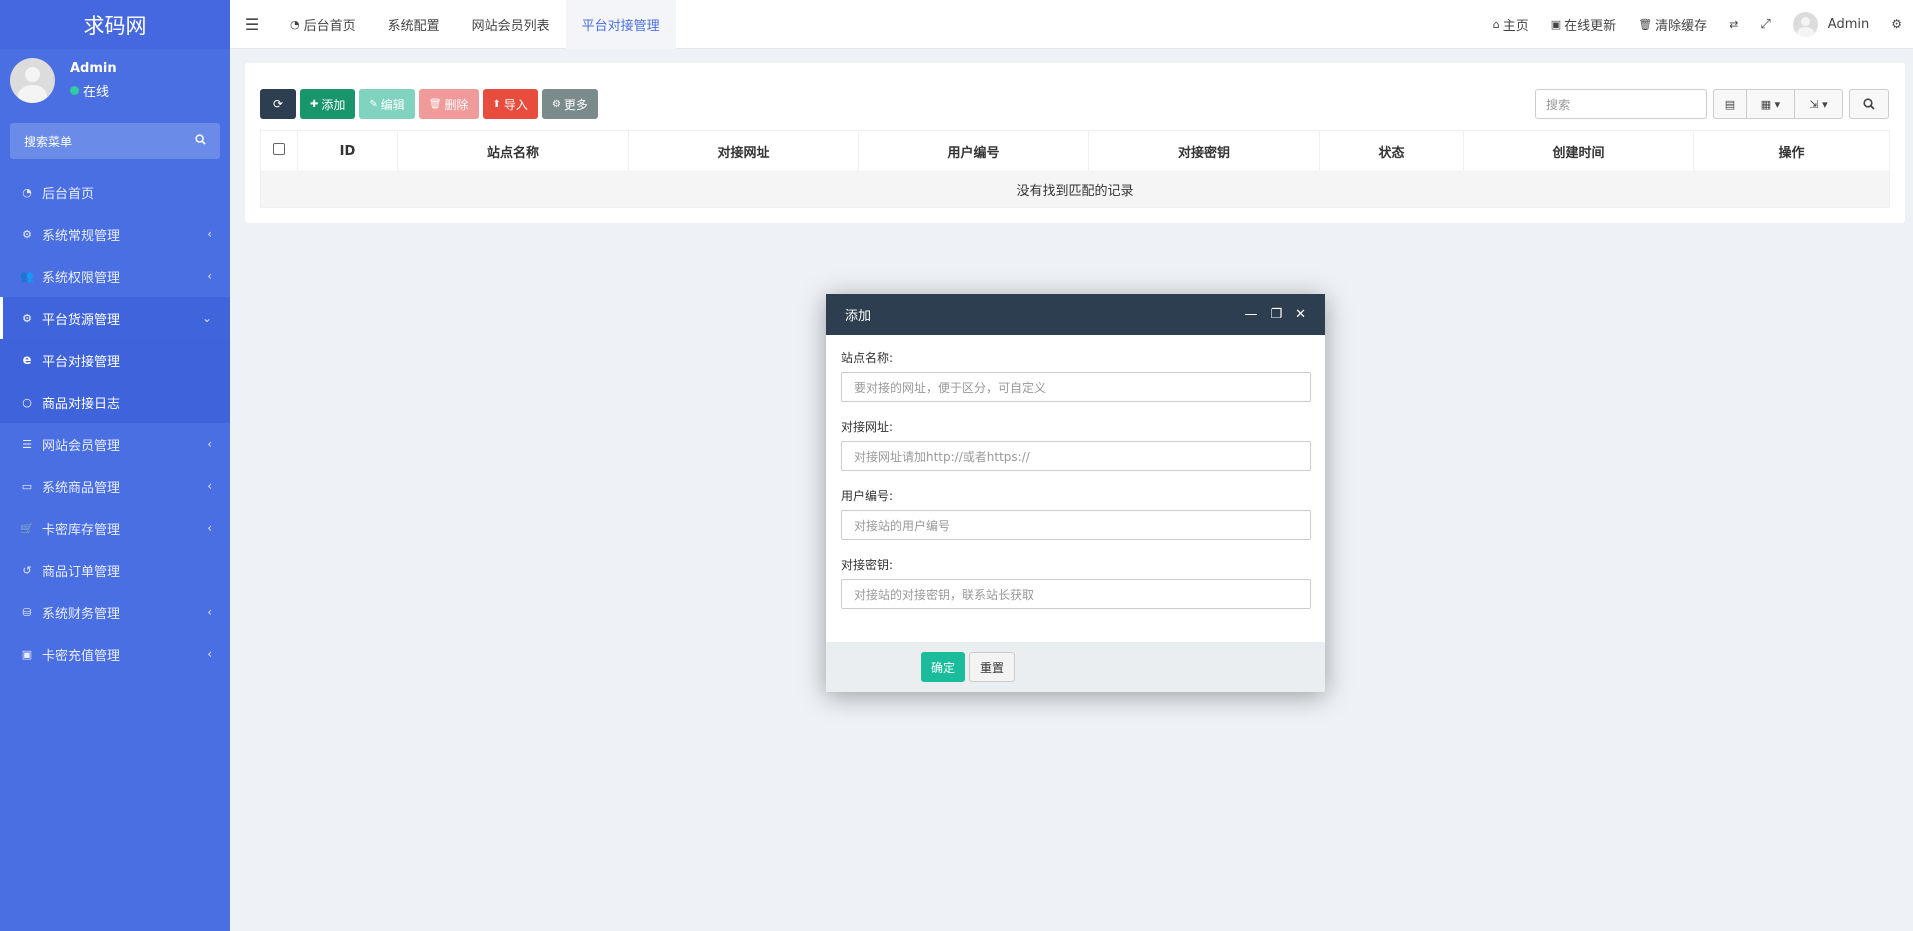  I want to click on language-icon: ⇄, so click(1733, 24).